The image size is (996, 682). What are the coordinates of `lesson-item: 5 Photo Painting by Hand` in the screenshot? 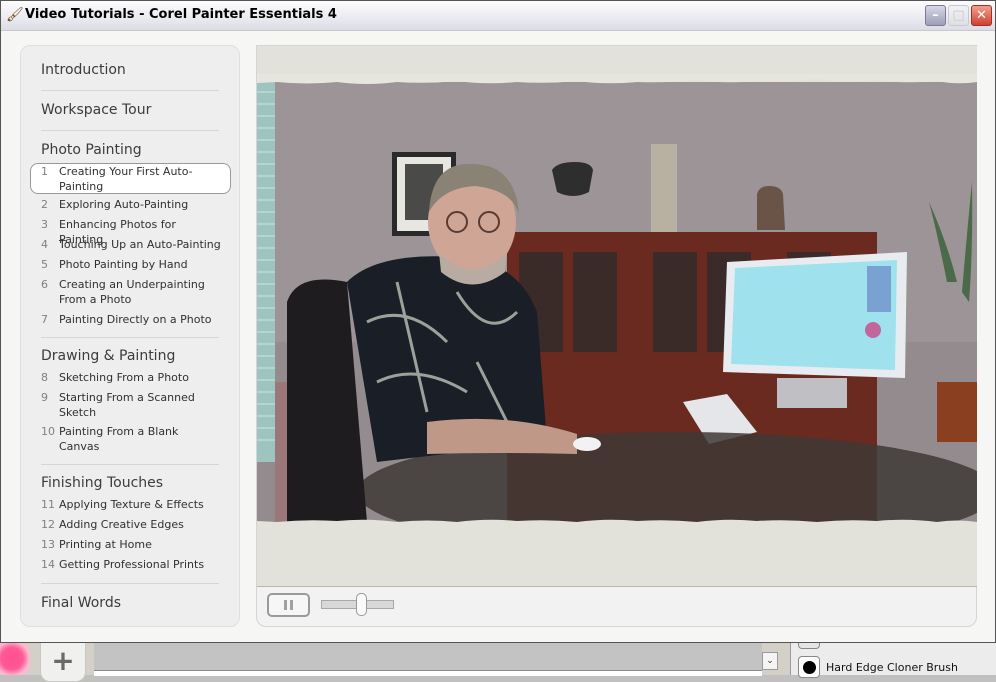 It's located at (131, 264).